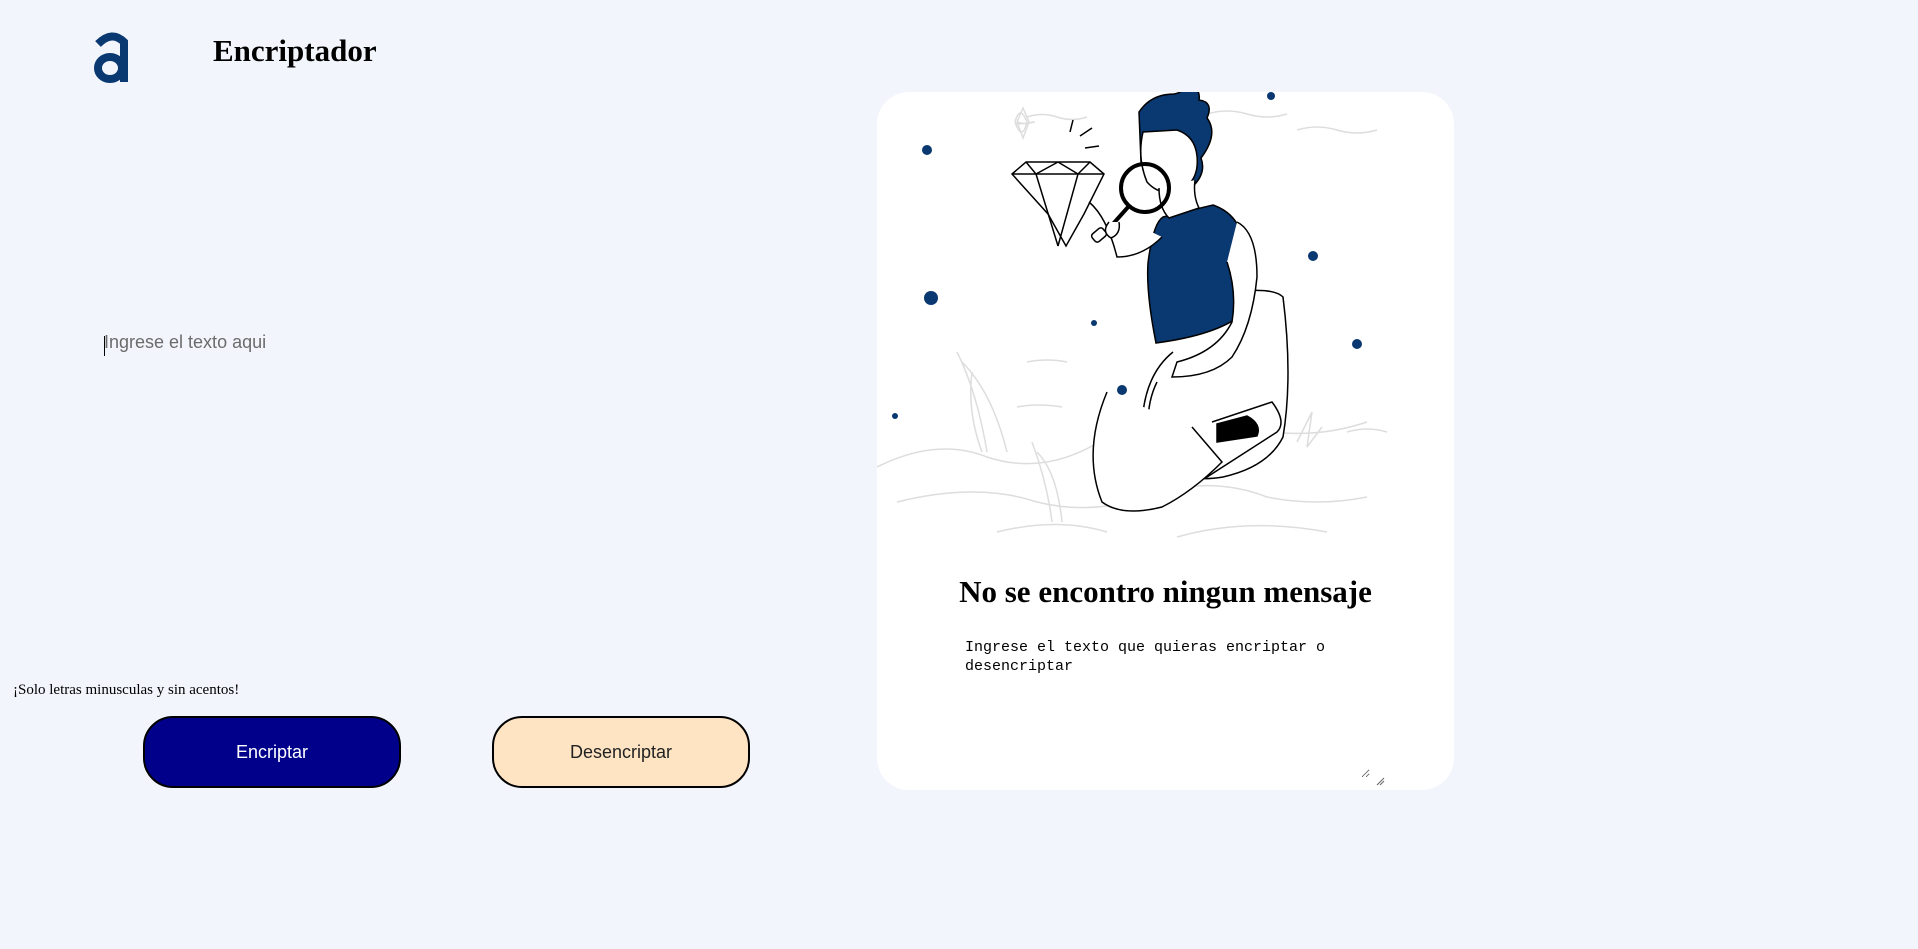 Image resolution: width=1918 pixels, height=949 pixels. What do you see at coordinates (1132, 315) in the screenshot?
I see `person-with-magnifying-glass-illustration` at bounding box center [1132, 315].